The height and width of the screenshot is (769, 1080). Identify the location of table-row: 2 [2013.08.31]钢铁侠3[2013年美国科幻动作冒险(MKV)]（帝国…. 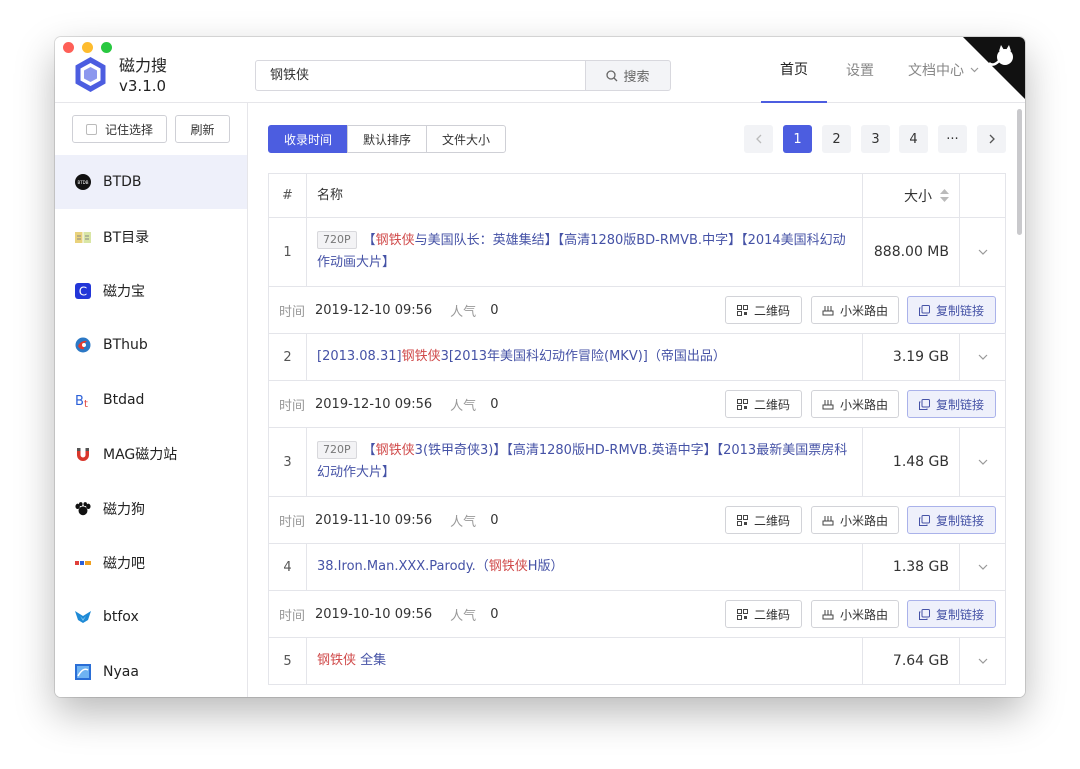
(637, 357).